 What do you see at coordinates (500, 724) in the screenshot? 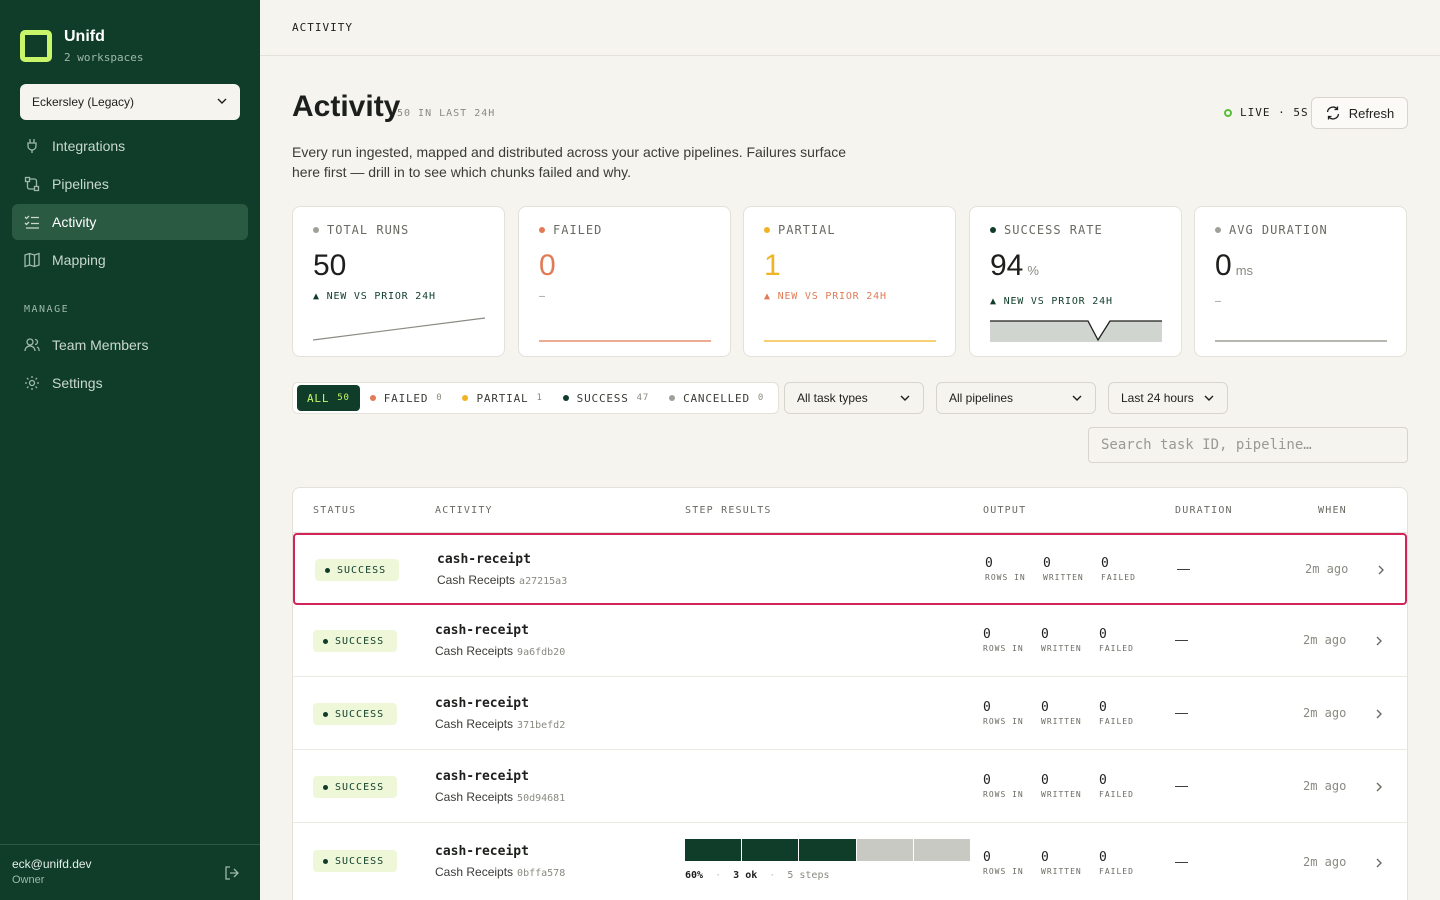
I see `activity-pipeline: Cash Receipts 371befd2` at bounding box center [500, 724].